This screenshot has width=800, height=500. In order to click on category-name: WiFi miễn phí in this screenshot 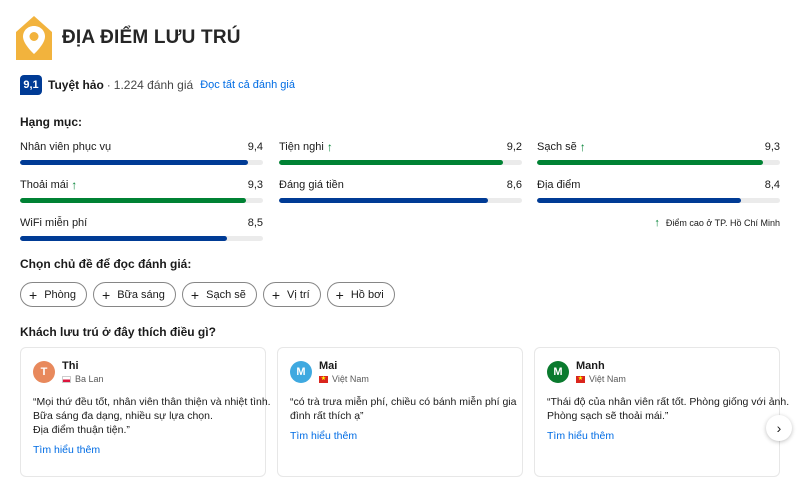, I will do `click(54, 223)`.